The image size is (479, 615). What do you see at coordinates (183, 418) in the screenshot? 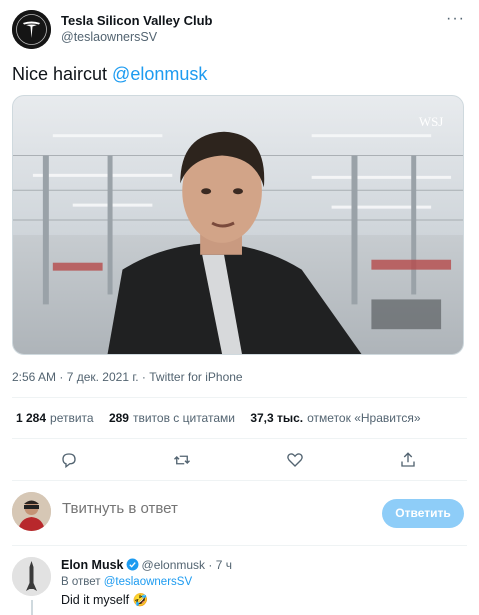
I see `quotes-label: твитов с цитатами` at bounding box center [183, 418].